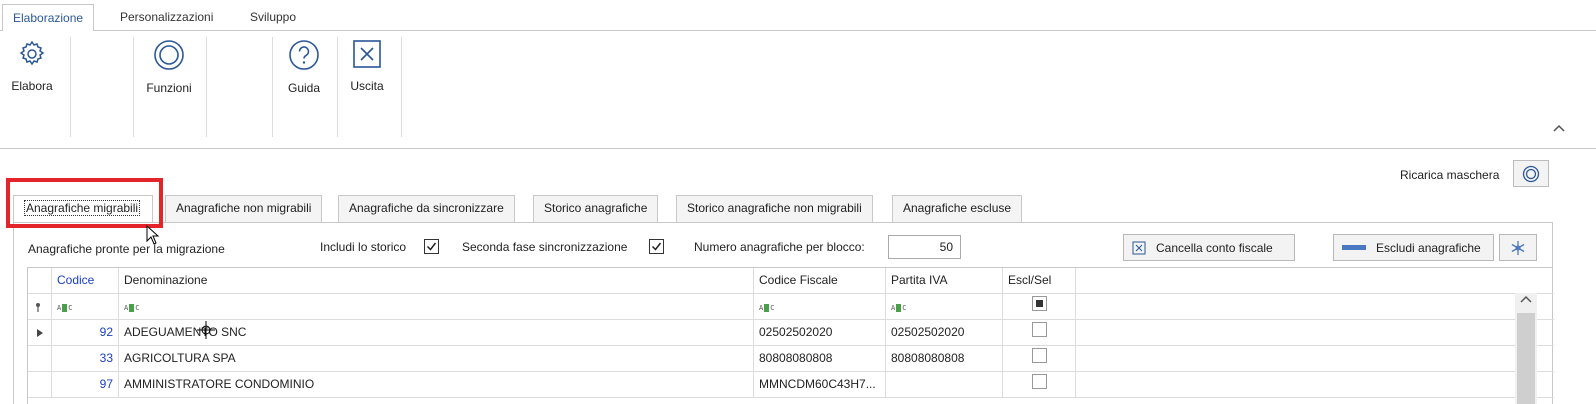 This screenshot has height=404, width=1596. I want to click on elabora-label: Elabora, so click(32, 86).